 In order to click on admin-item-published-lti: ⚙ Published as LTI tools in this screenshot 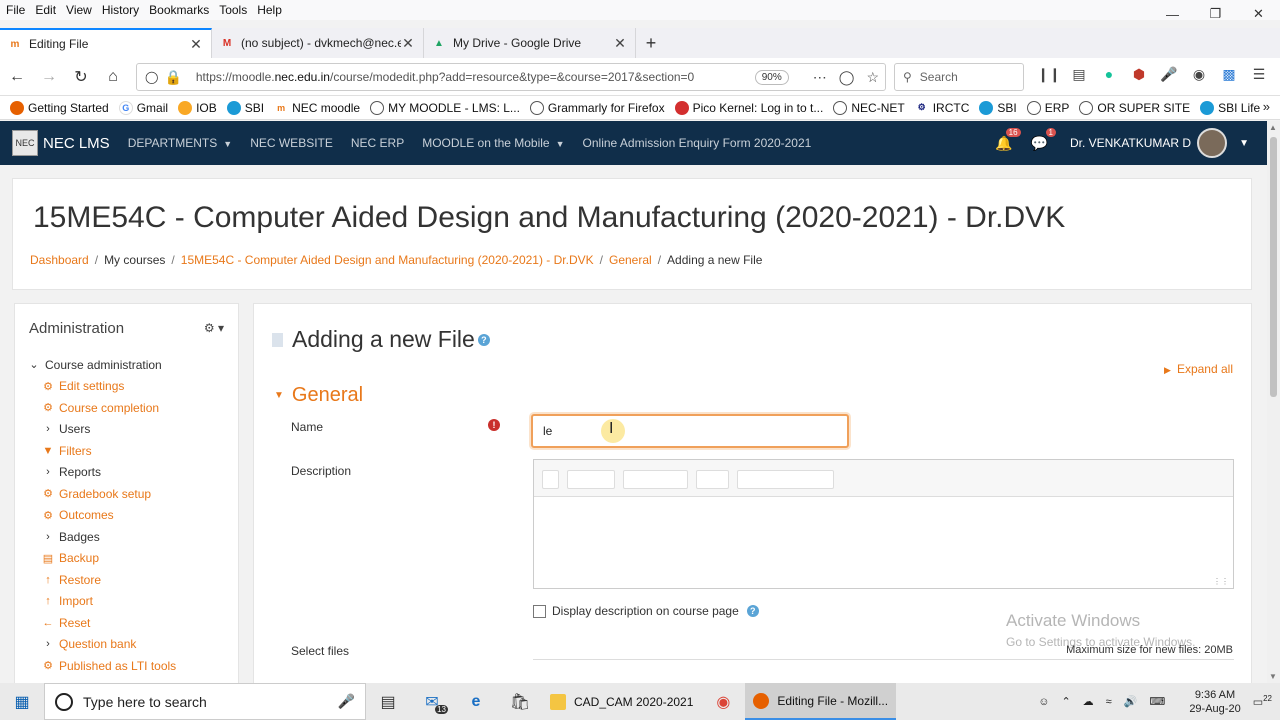, I will do `click(101, 666)`.